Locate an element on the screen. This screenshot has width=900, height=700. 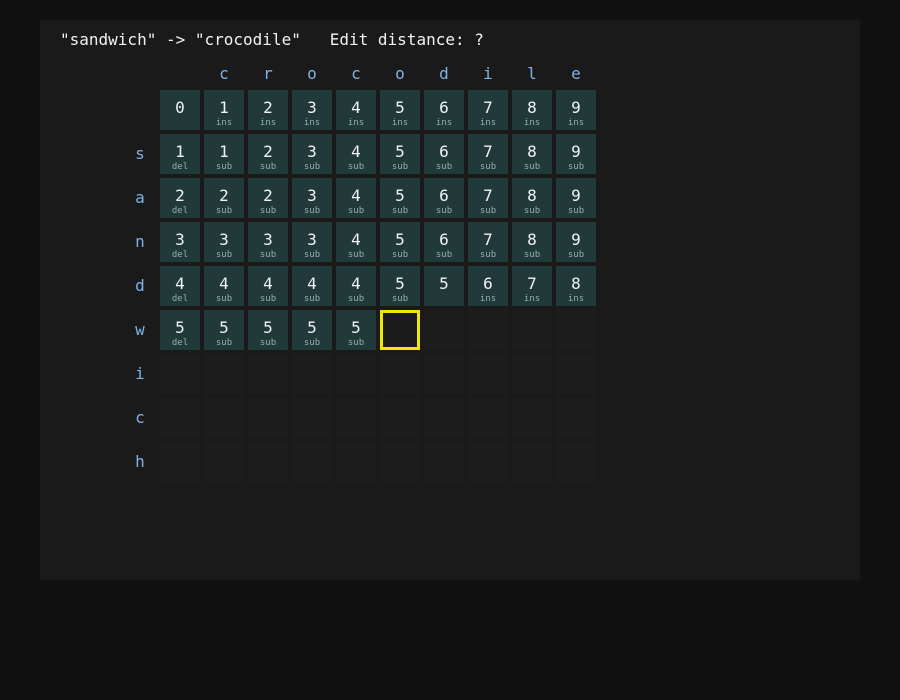
row-label: i is located at coordinates (140, 373).